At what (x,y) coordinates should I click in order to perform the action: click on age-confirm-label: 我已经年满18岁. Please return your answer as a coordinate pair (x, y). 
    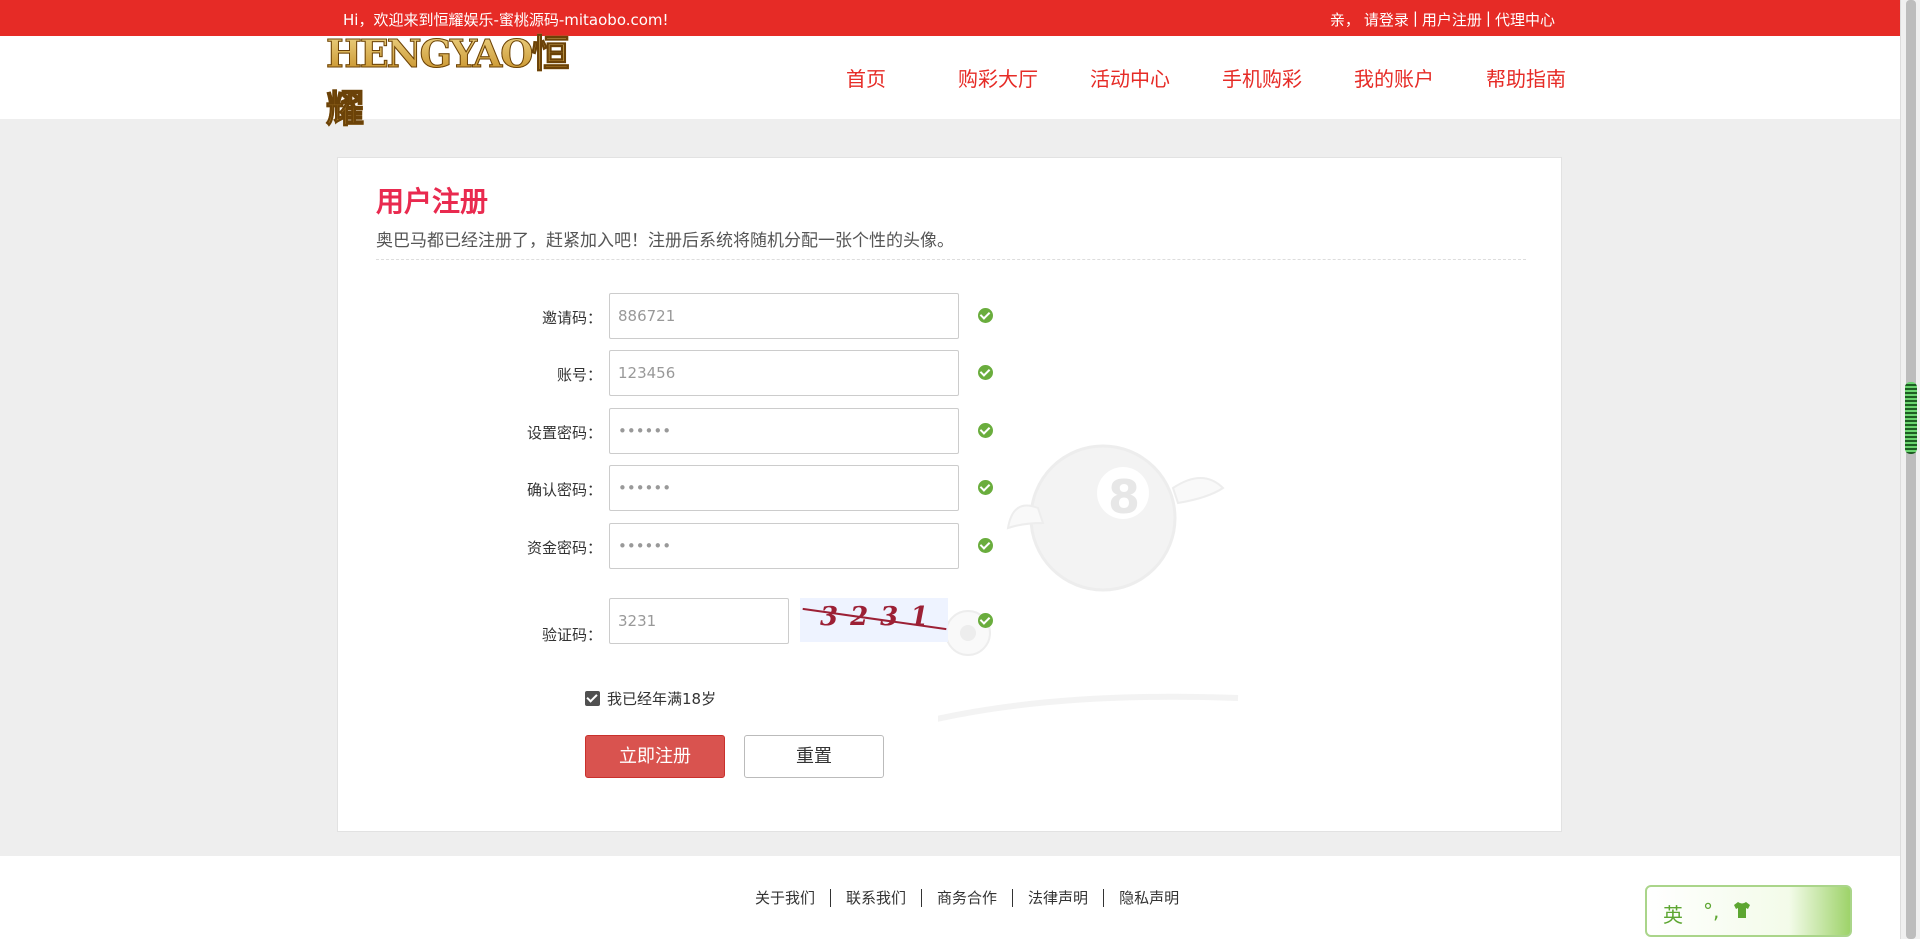
    Looking at the image, I should click on (662, 699).